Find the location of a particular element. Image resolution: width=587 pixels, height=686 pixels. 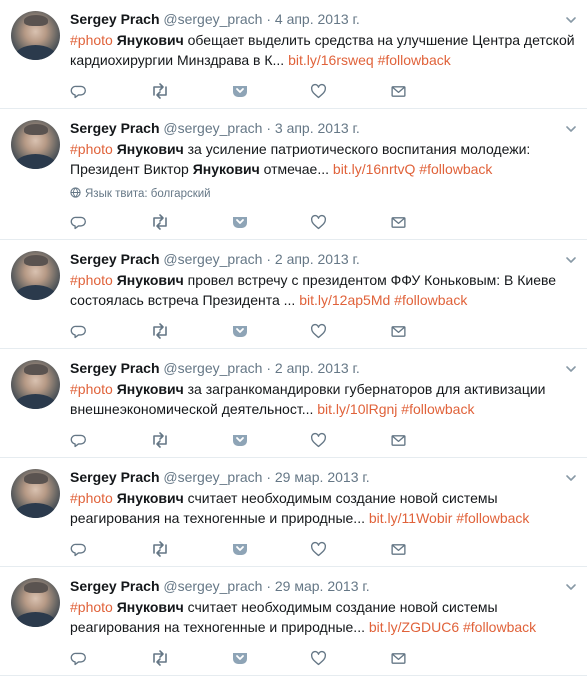

globe-icon is located at coordinates (75, 194).